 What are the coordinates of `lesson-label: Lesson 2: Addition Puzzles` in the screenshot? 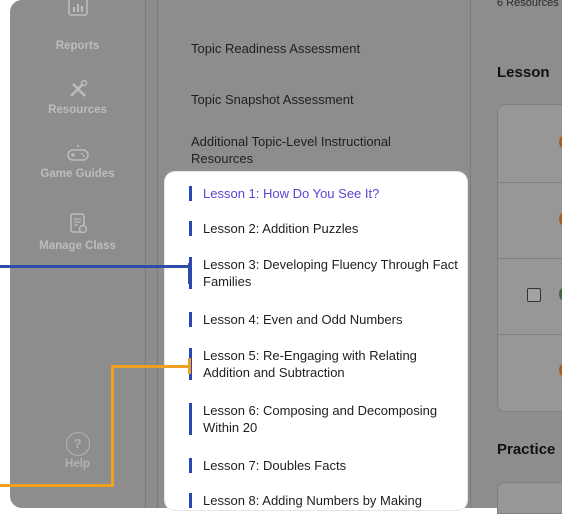 It's located at (281, 228).